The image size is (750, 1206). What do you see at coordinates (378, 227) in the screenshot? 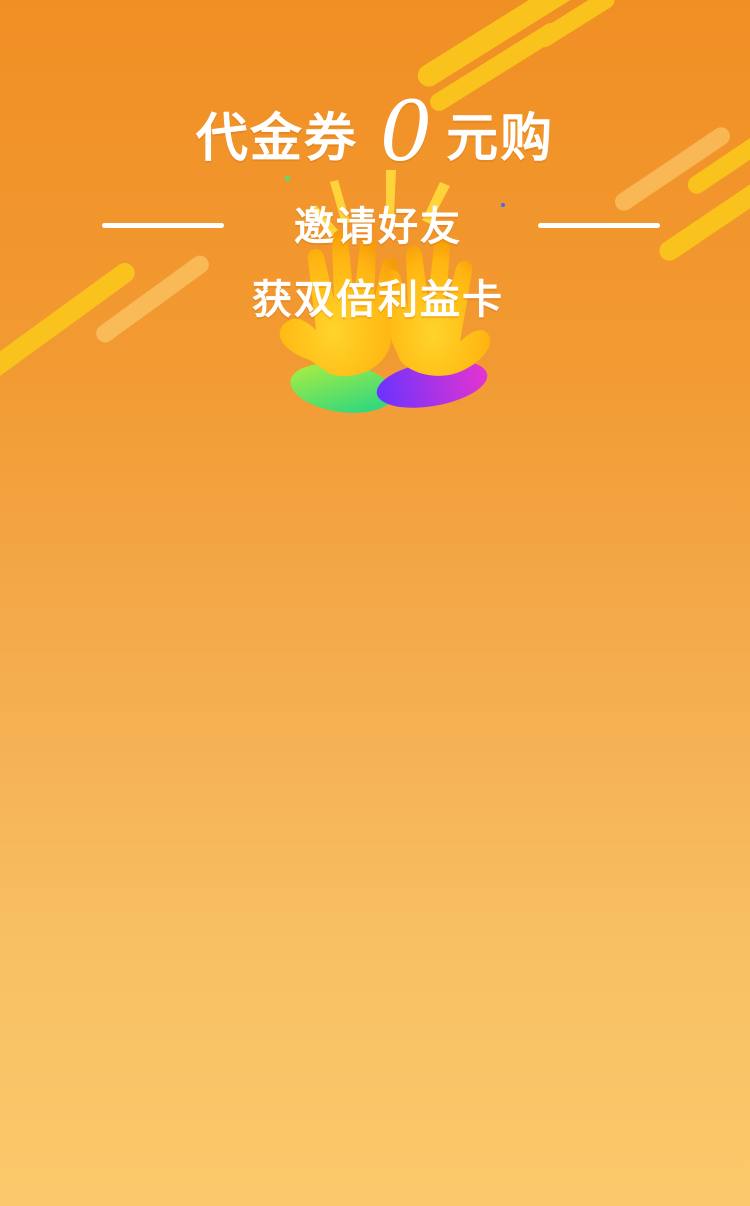
I see `subtitle-line-1: 邀请好友` at bounding box center [378, 227].